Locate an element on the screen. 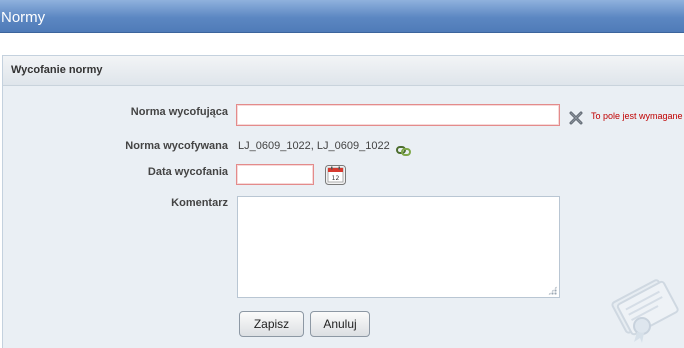 The width and height of the screenshot is (684, 348). withdrawal-date-label: Data wycofania is located at coordinates (187, 172).